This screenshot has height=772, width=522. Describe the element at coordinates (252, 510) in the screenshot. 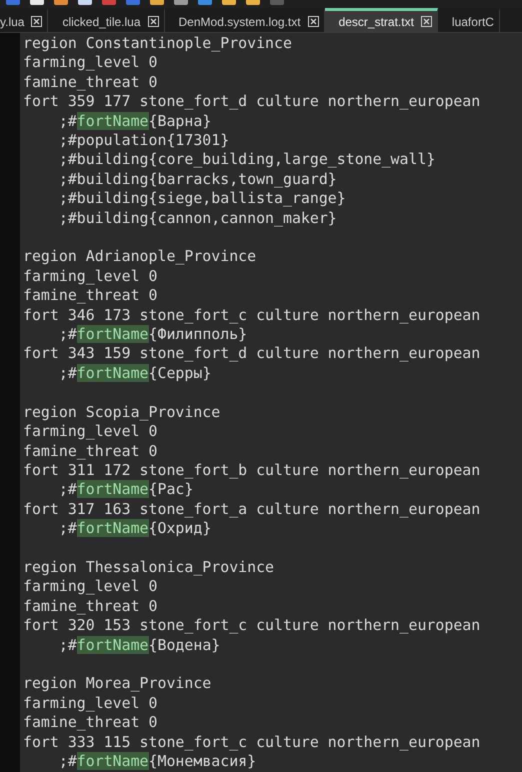

I see `code-line: fort 317 163 stone_fort_a culture northern_european` at that location.